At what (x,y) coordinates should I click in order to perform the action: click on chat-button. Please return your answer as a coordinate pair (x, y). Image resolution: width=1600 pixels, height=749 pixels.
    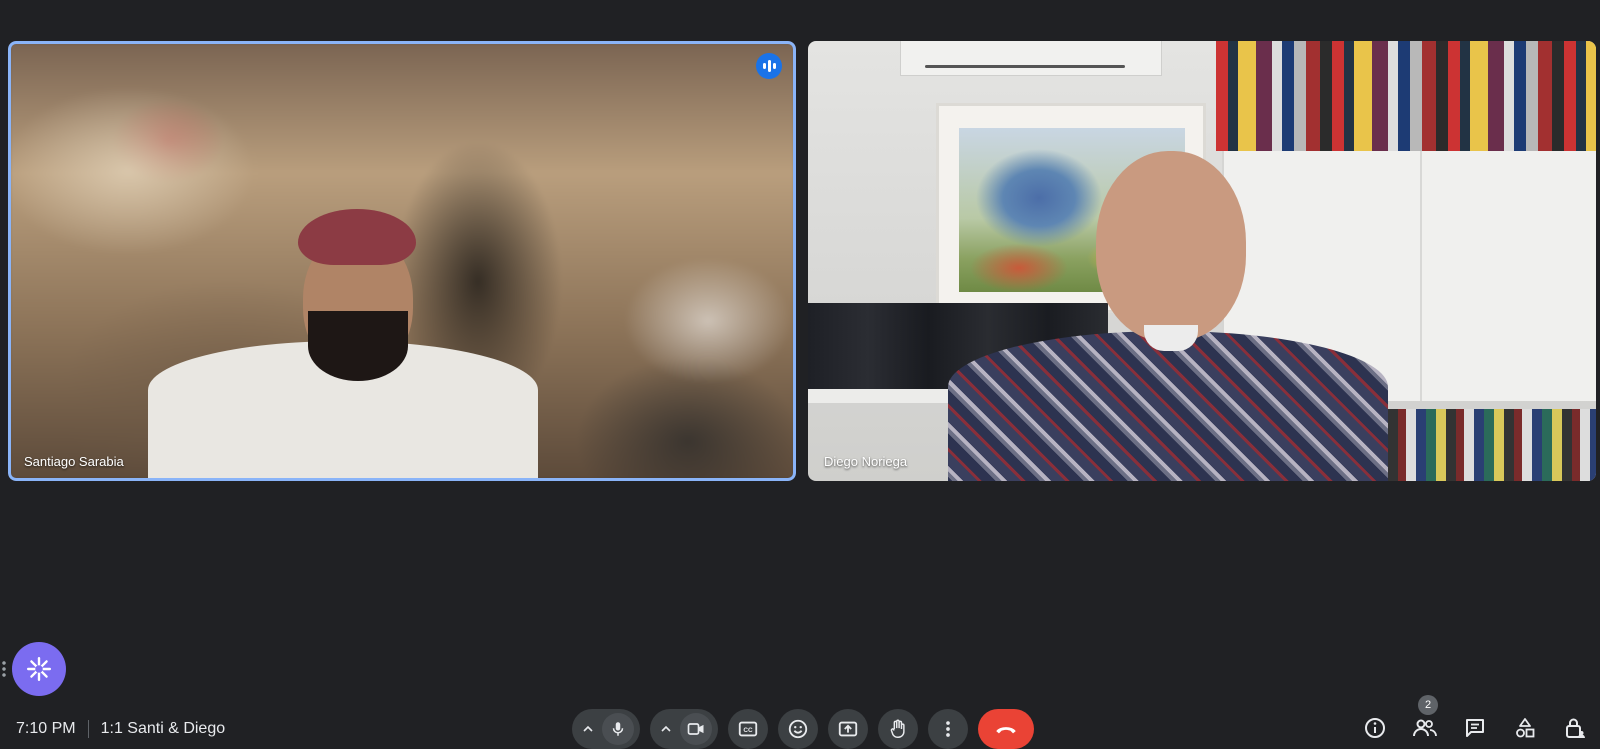
    Looking at the image, I should click on (1475, 728).